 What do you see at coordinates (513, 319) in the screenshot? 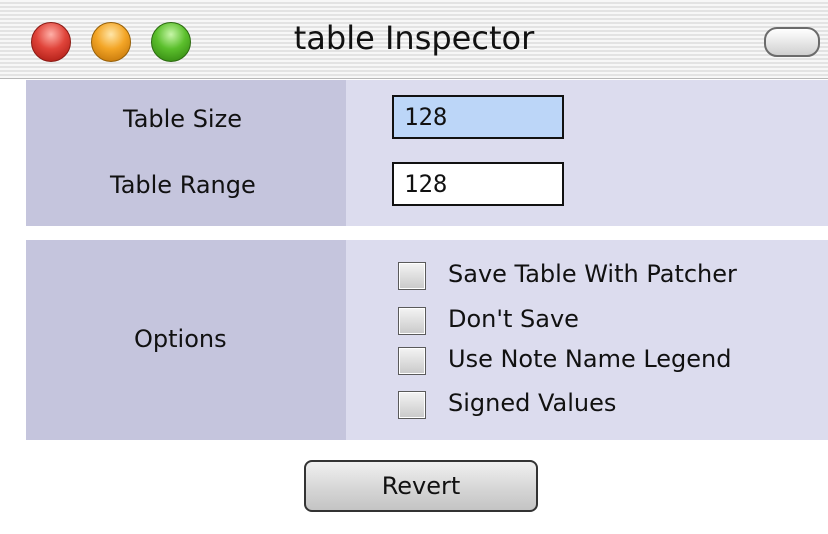
I see `checkbox-label: Don't Save` at bounding box center [513, 319].